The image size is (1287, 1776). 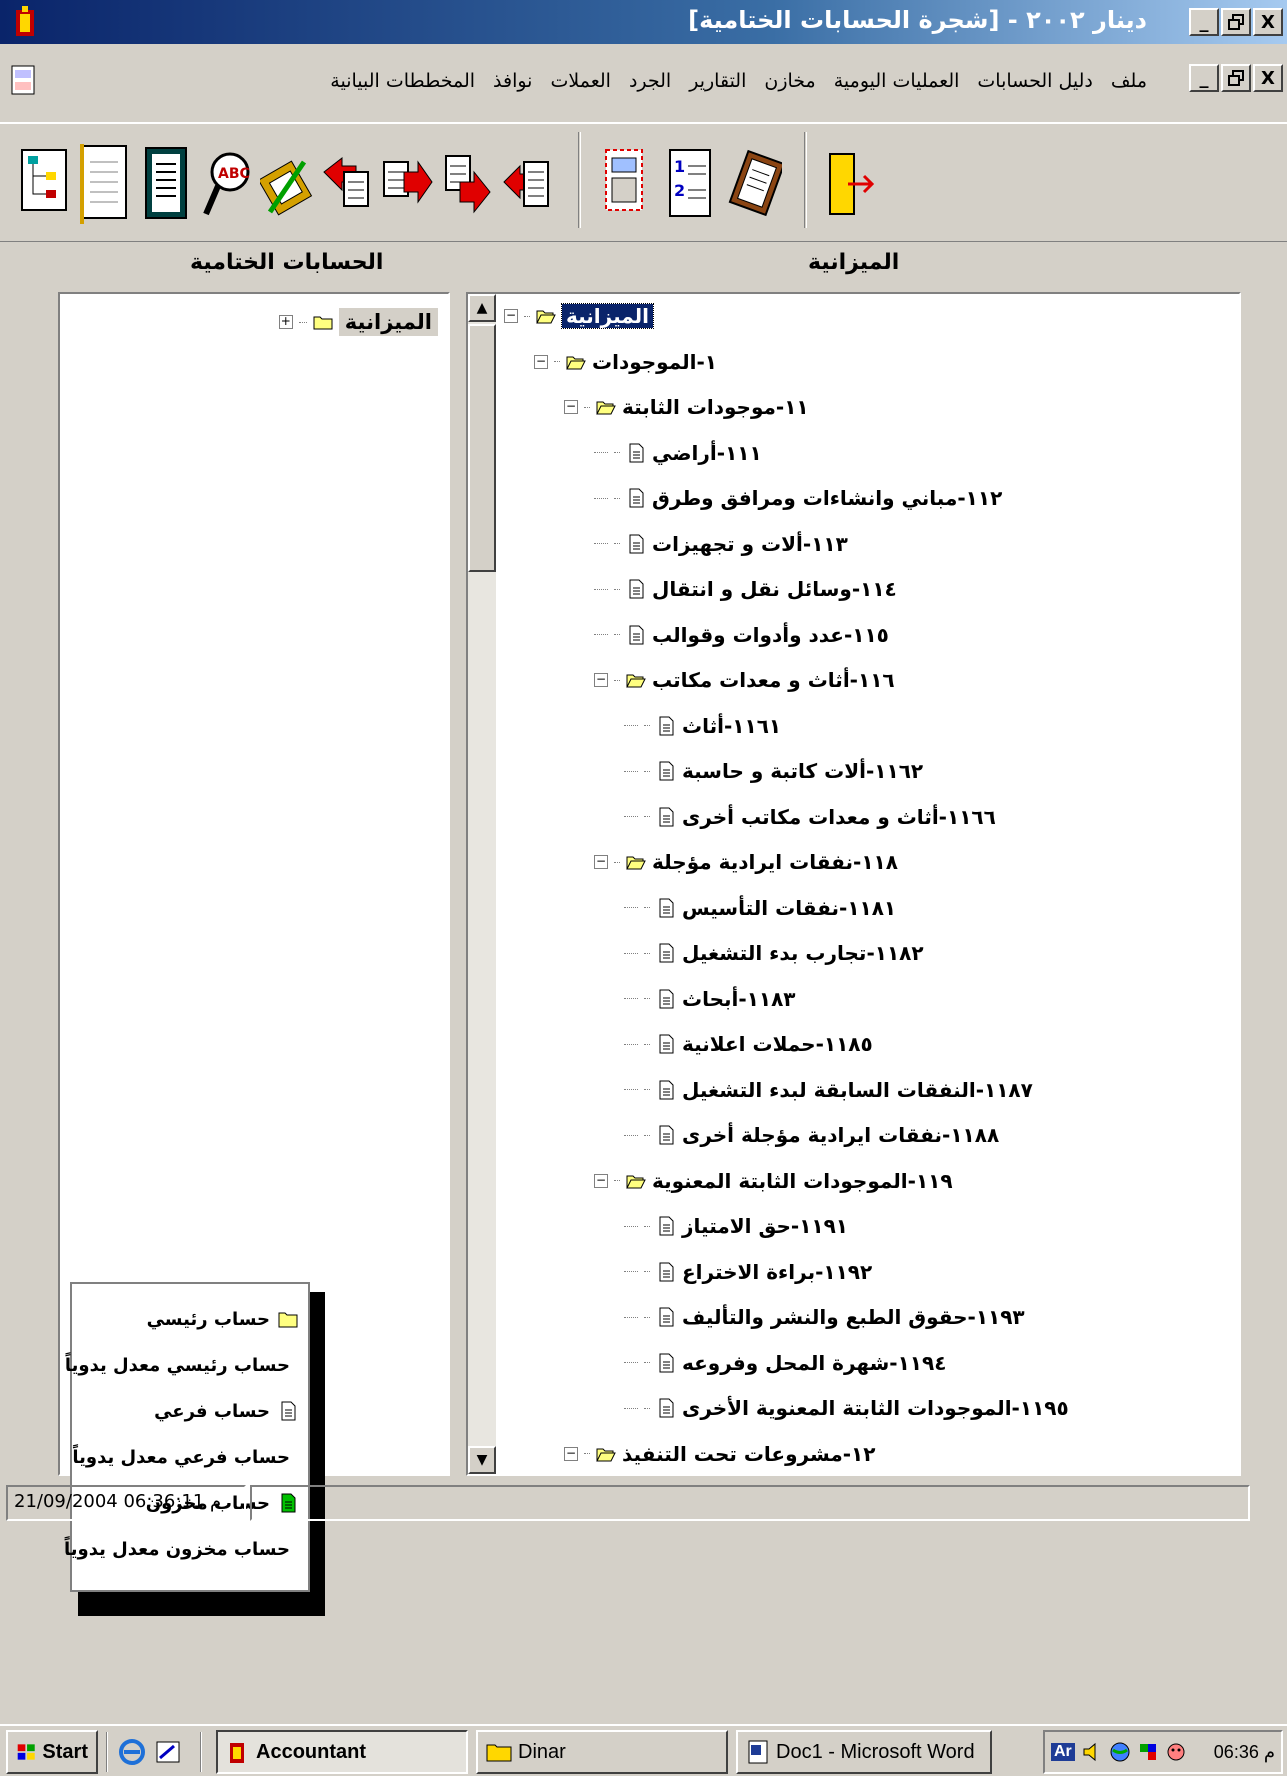 I want to click on tree-node-account-group: − ١-الموجودات, so click(x=625, y=362).